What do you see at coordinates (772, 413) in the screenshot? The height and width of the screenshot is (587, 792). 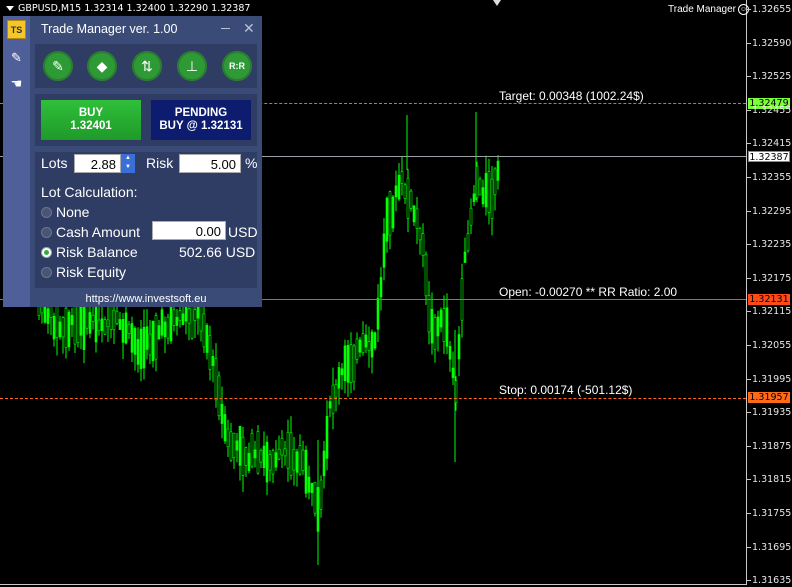 I see `price-axis-label: 1.31935` at bounding box center [772, 413].